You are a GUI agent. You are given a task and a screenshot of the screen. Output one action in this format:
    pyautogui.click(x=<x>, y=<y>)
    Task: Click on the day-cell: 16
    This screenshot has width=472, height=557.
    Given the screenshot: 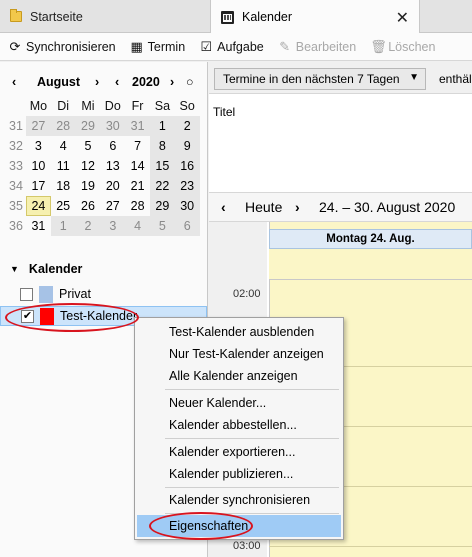 What is the action you would take?
    pyautogui.click(x=187, y=166)
    